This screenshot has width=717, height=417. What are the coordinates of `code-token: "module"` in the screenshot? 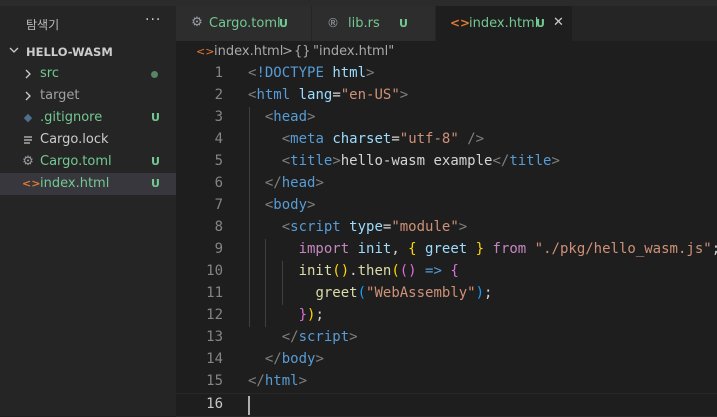 It's located at (425, 227).